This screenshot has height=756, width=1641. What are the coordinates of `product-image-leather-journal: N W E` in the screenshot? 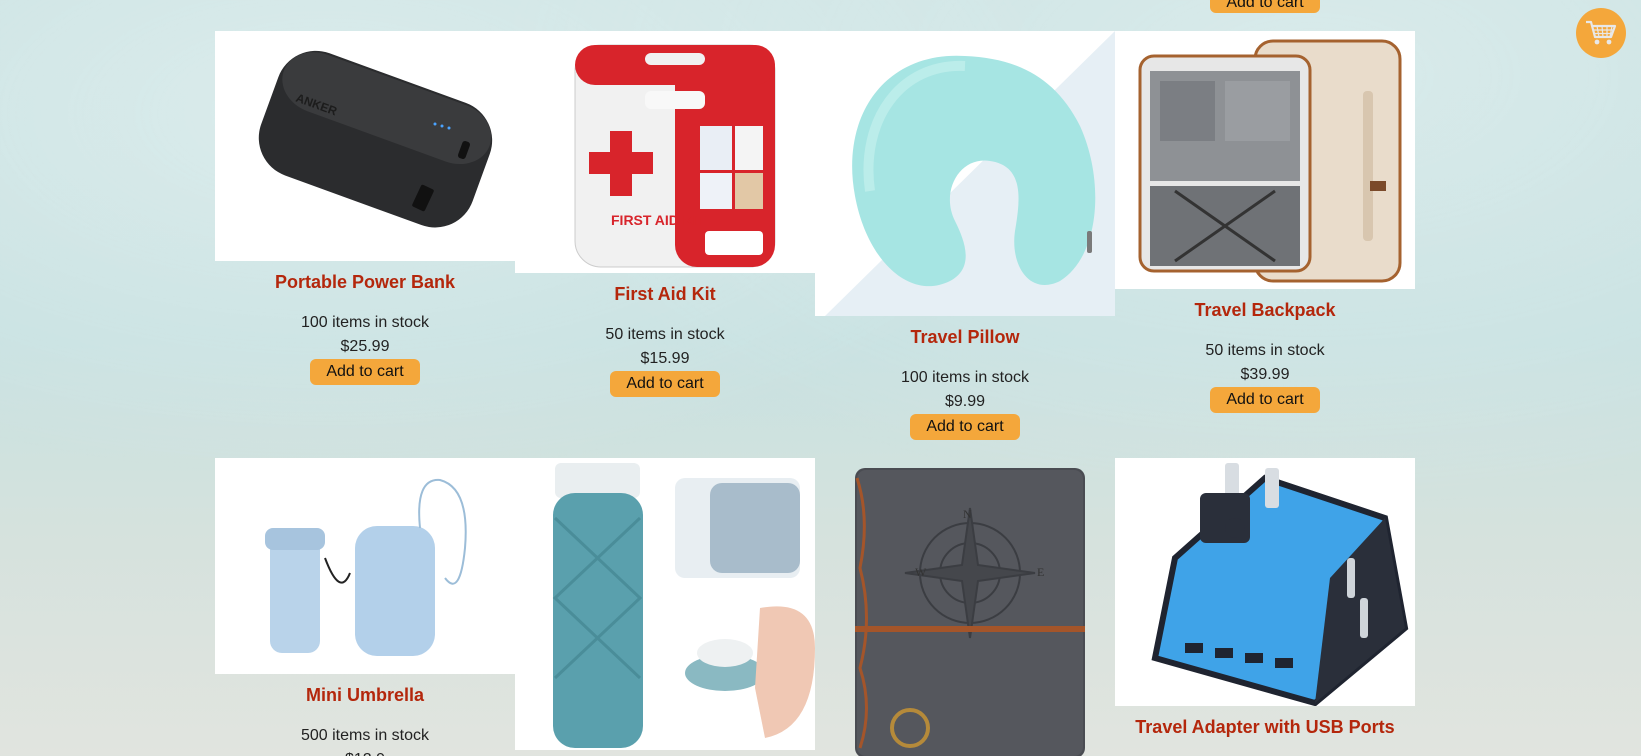 It's located at (965, 607).